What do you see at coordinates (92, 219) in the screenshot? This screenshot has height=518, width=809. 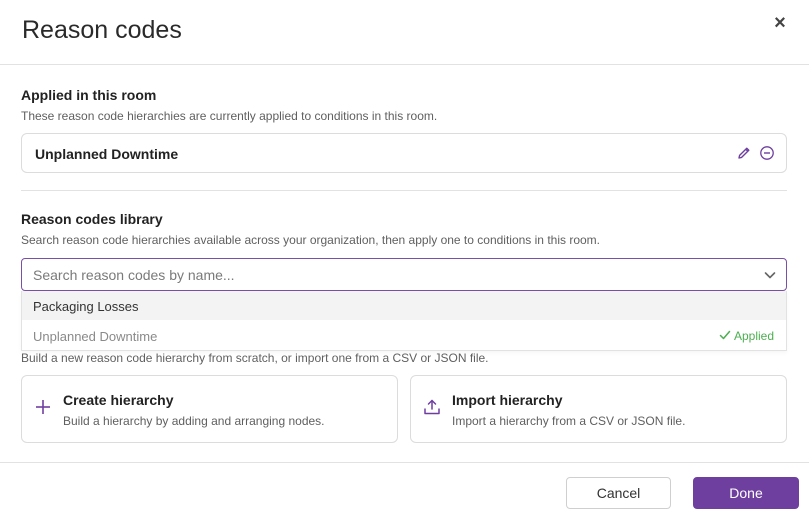 I see `library-section-title: Reason codes library` at bounding box center [92, 219].